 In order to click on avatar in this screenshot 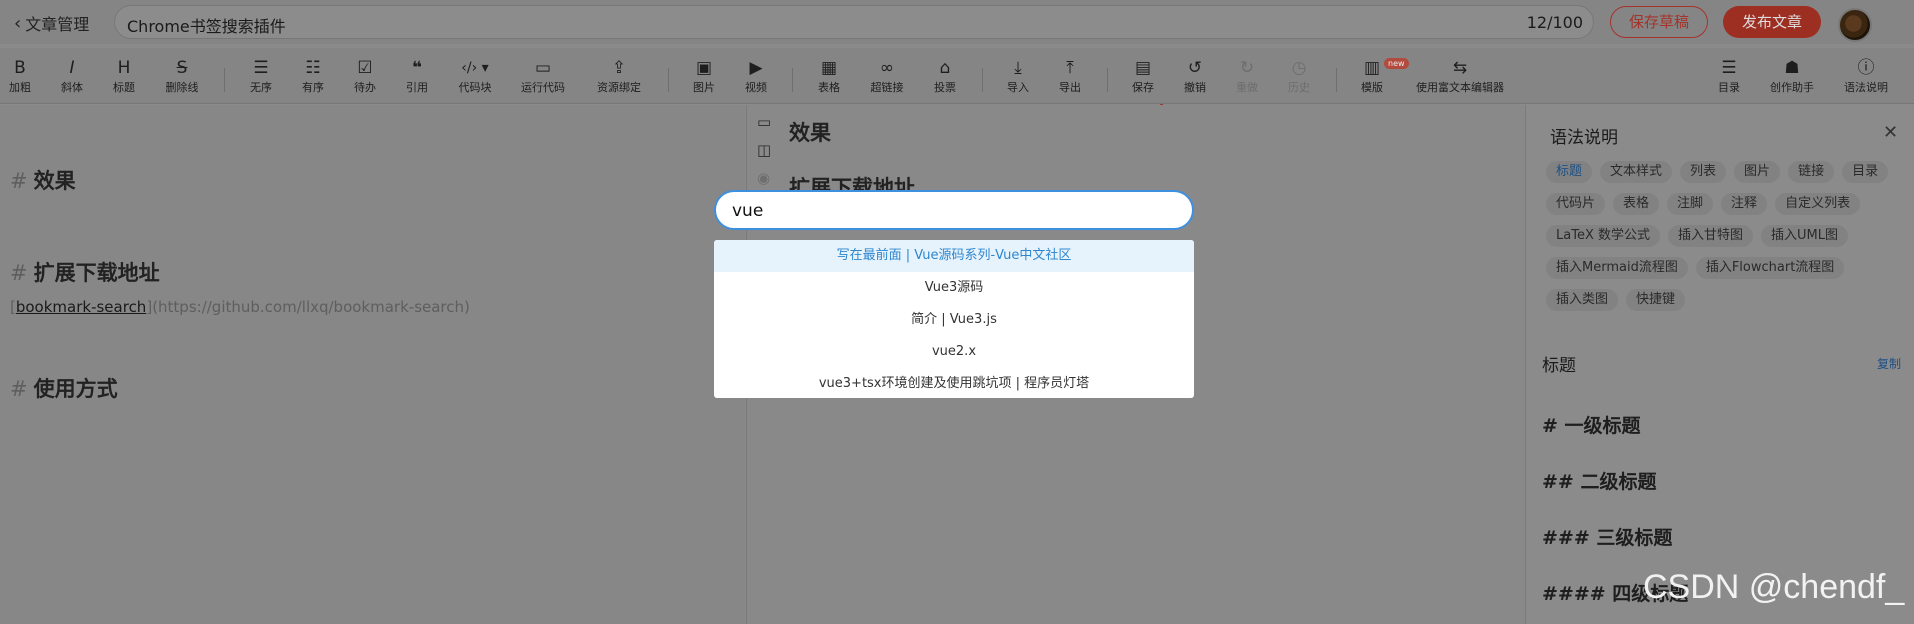, I will do `click(1855, 25)`.